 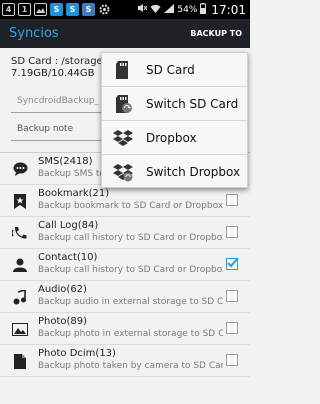 What do you see at coordinates (77, 353) in the screenshot?
I see `list-item-title: Photo Dcim(13)` at bounding box center [77, 353].